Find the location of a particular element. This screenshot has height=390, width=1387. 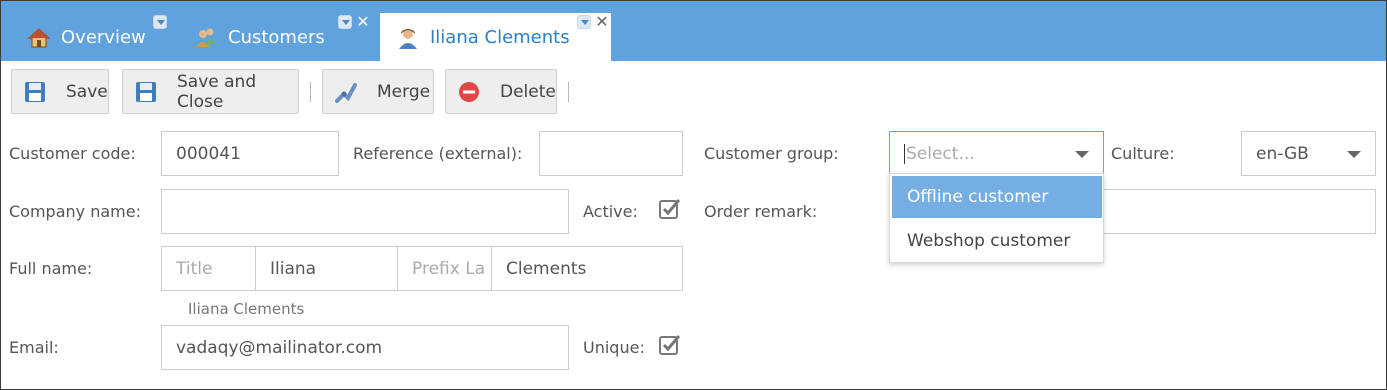

tab-iliana-clements-close-icon: ✕ is located at coordinates (602, 22).